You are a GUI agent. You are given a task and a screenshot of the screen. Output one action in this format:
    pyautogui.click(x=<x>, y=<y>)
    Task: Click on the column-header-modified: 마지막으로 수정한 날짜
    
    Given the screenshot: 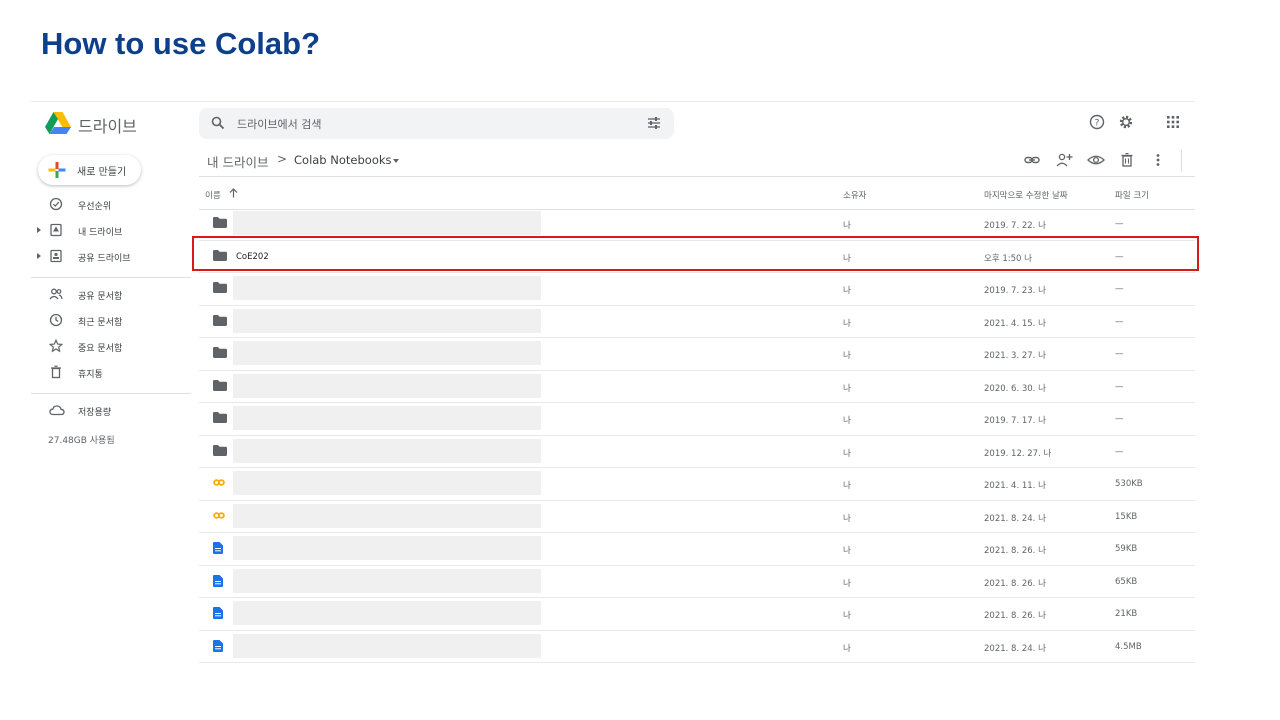 What is the action you would take?
    pyautogui.click(x=1026, y=195)
    